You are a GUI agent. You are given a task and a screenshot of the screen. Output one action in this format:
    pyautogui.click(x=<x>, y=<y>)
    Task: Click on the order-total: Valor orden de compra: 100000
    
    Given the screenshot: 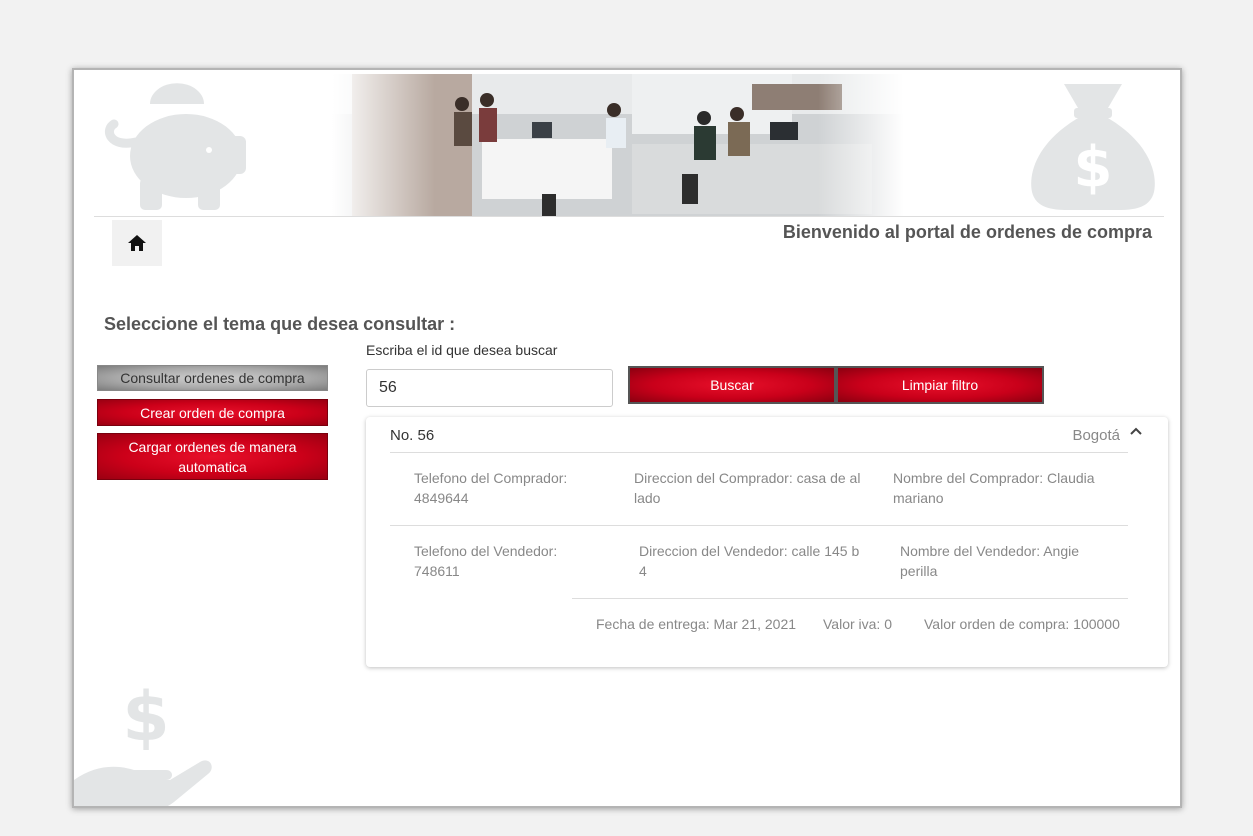 What is the action you would take?
    pyautogui.click(x=1022, y=624)
    